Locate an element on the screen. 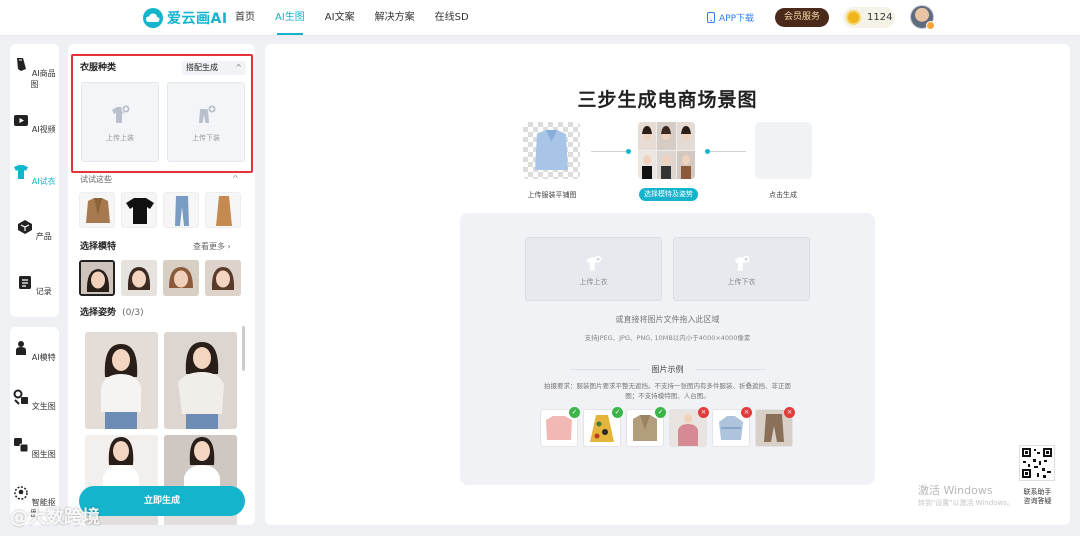 Image resolution: width=1080 pixels, height=536 pixels. step-dot is located at coordinates (628, 151).